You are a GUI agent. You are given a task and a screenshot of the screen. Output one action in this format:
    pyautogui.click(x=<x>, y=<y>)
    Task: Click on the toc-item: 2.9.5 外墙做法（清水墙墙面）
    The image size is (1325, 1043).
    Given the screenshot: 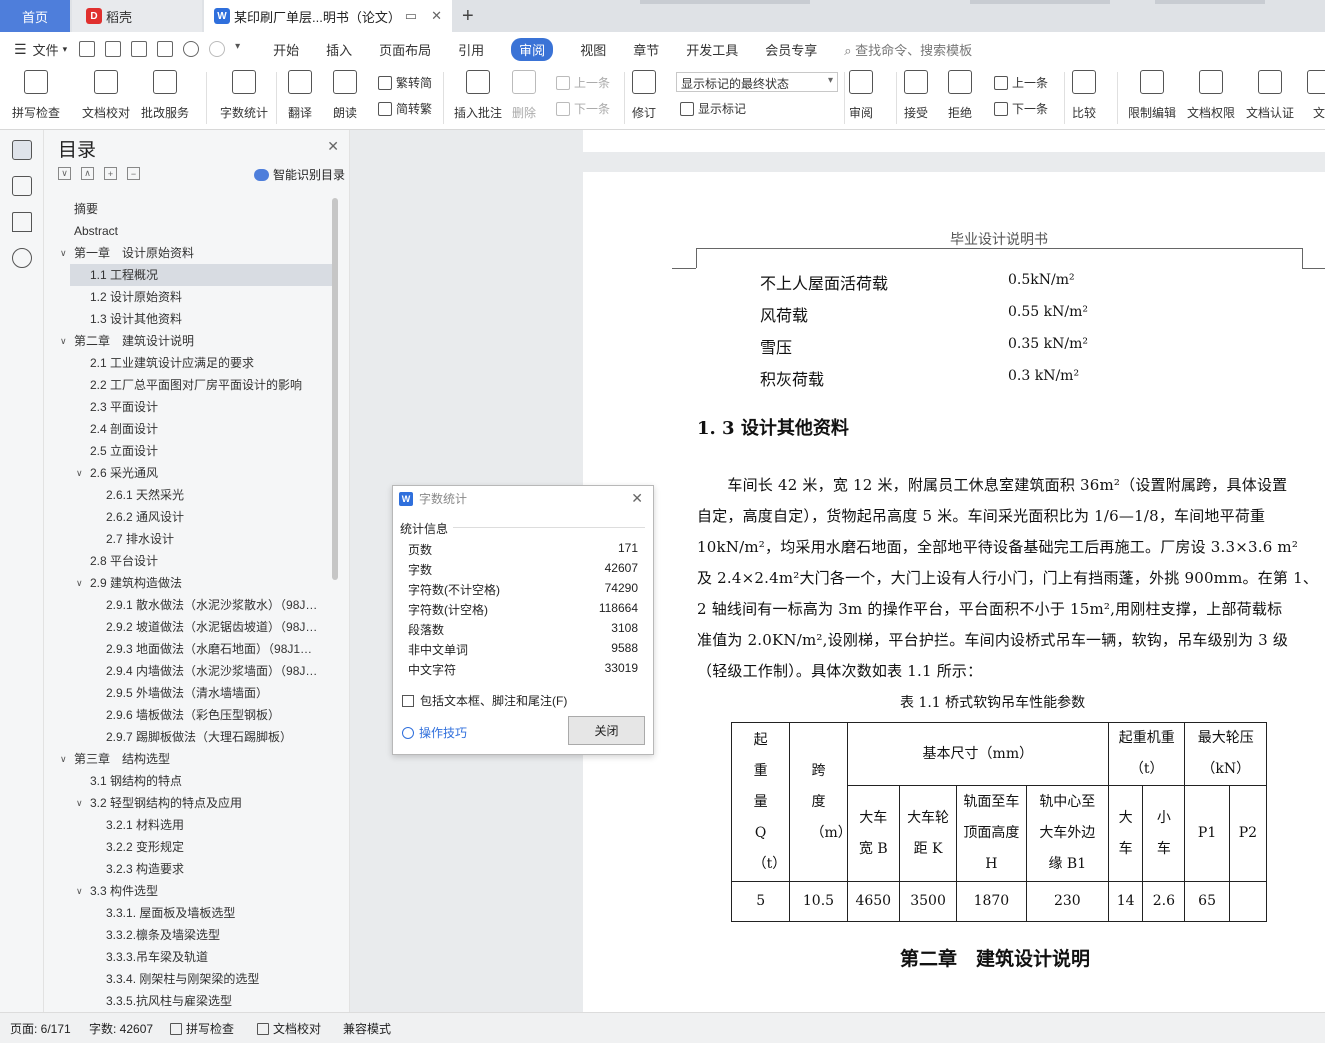 What is the action you would take?
    pyautogui.click(x=189, y=693)
    